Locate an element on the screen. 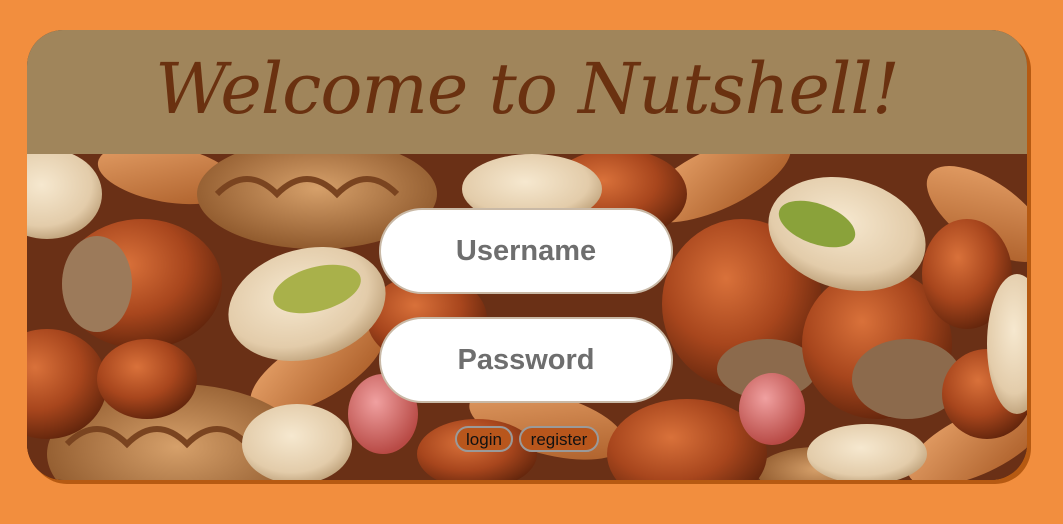 Image resolution: width=1063 pixels, height=524 pixels. username-input is located at coordinates (526, 251).